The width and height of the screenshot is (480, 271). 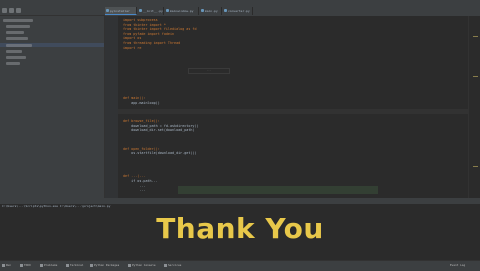 I want to click on run-icon, so click(x=3, y=265).